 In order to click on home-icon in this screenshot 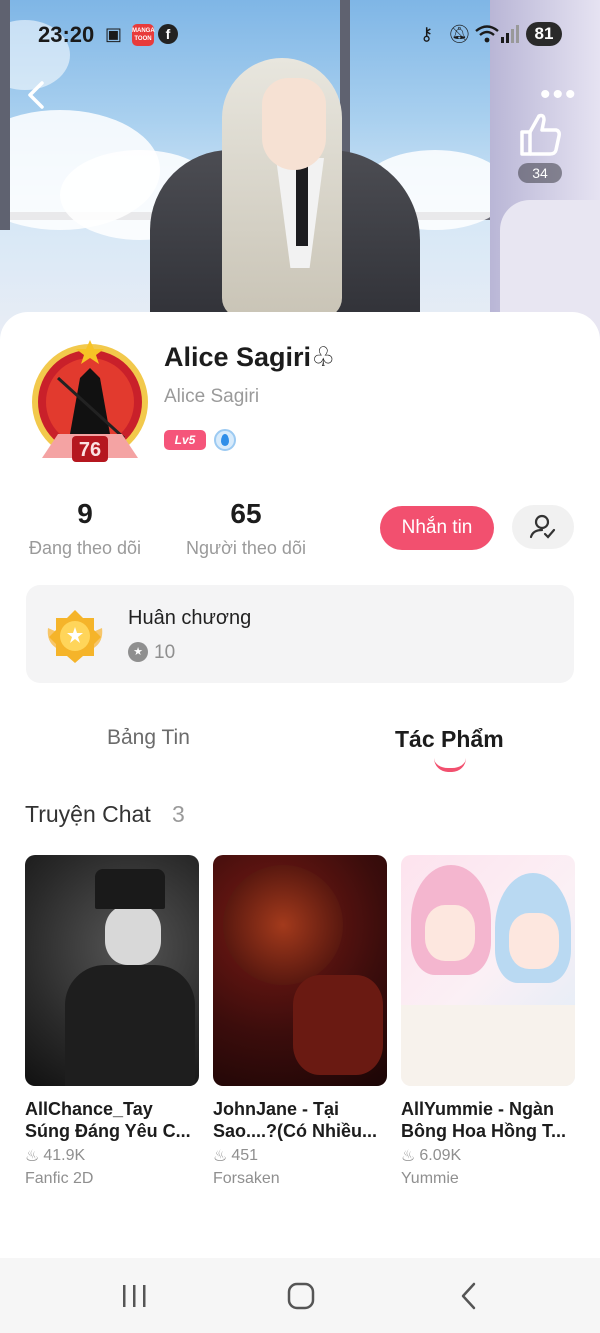, I will do `click(300, 1296)`.